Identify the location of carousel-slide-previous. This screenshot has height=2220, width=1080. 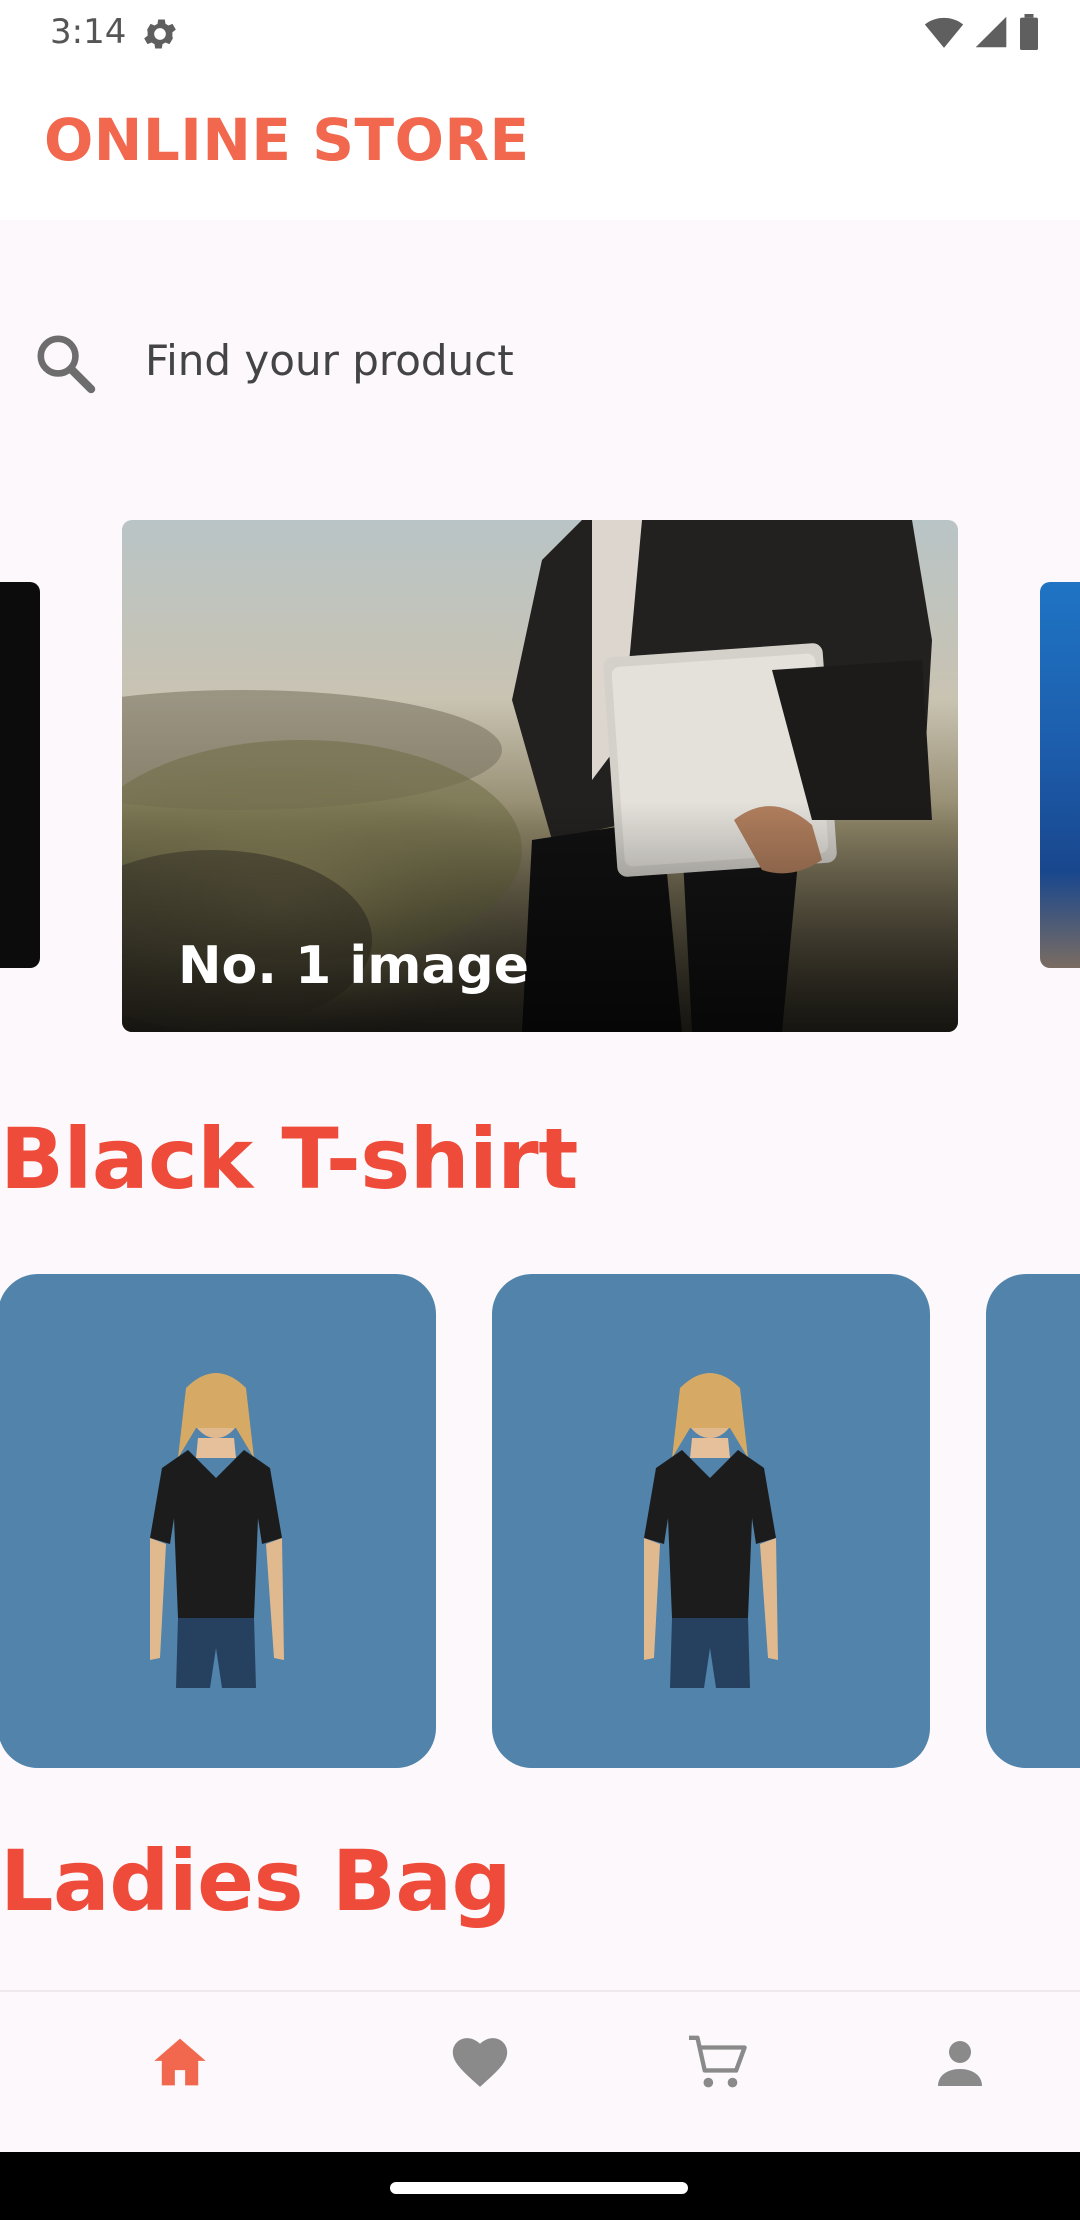
(20, 775).